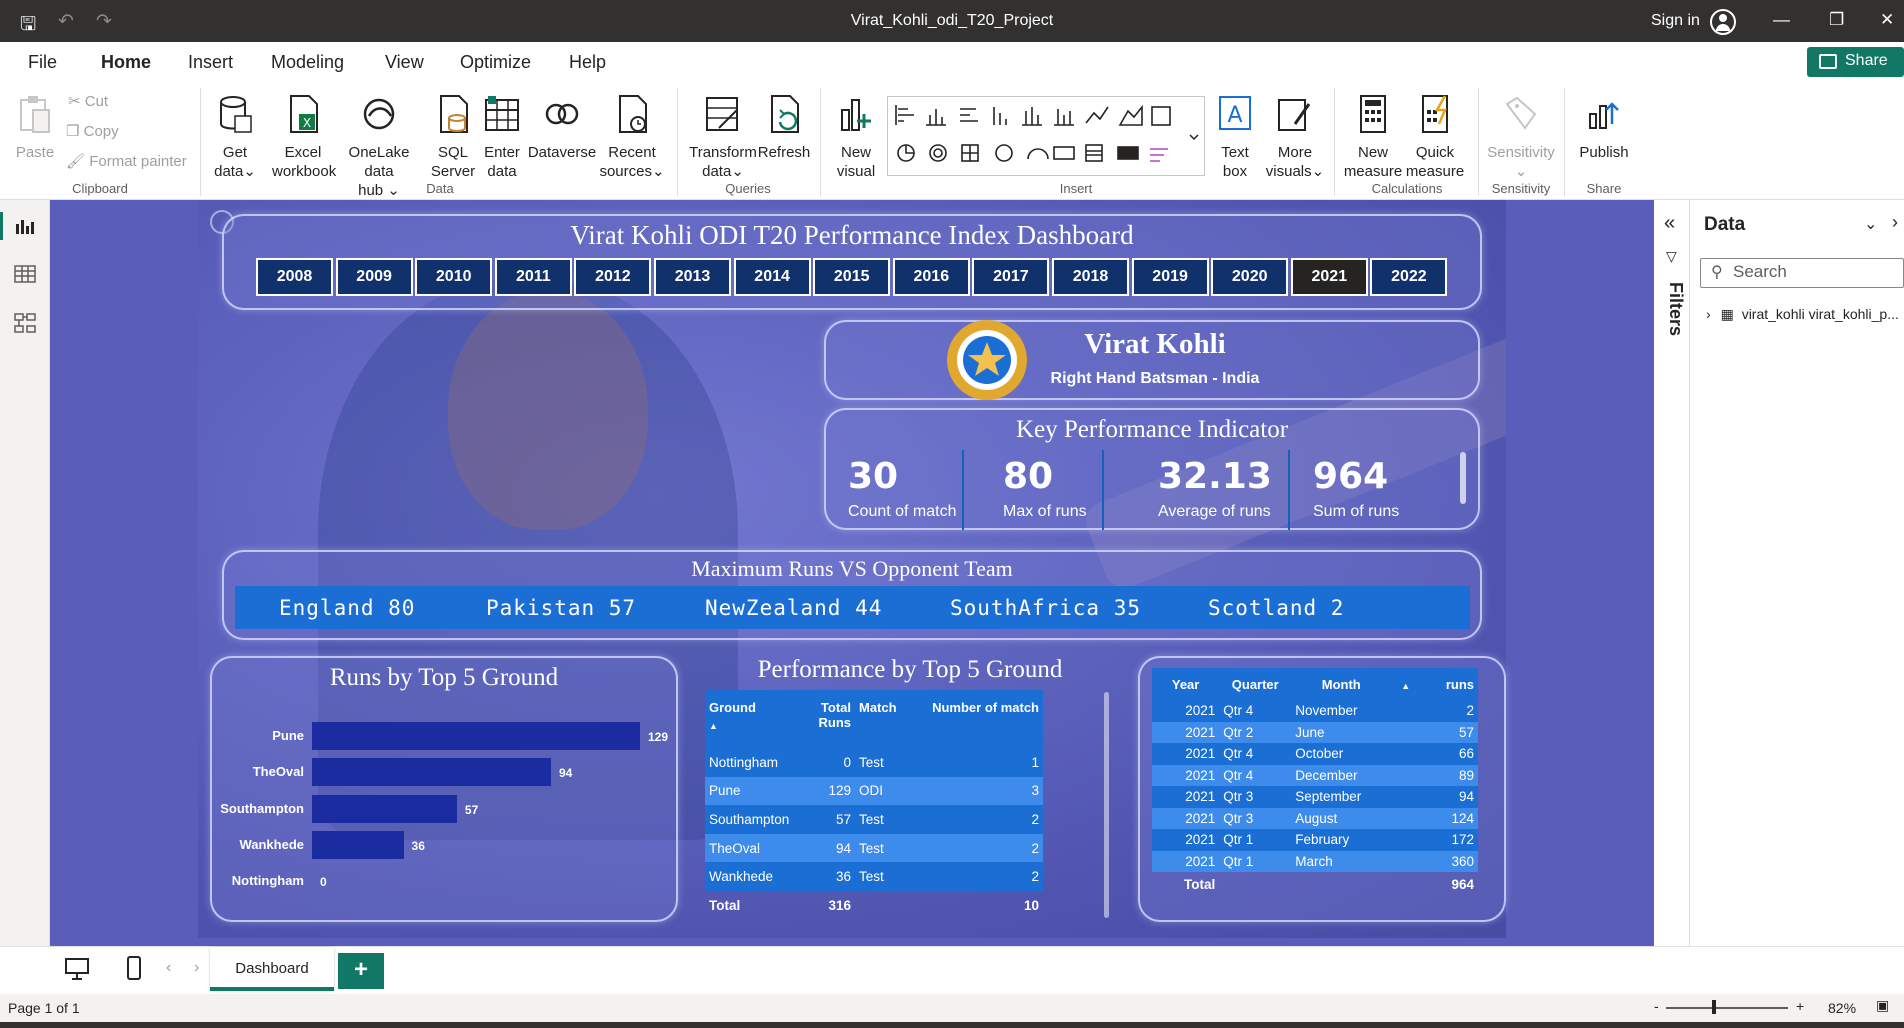 Image resolution: width=1904 pixels, height=1028 pixels. Describe the element at coordinates (874, 819) in the screenshot. I see `table-row: Southampton 57 Test 2` at that location.